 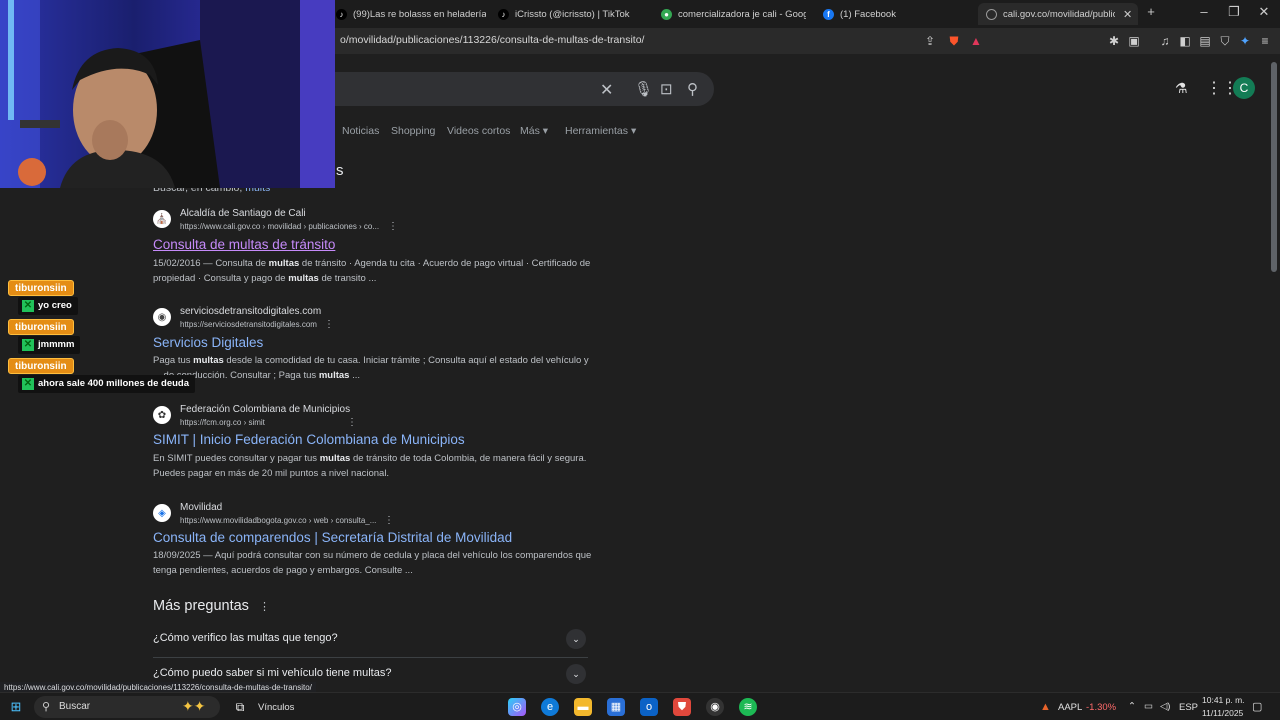 What do you see at coordinates (573, 14) in the screenshot?
I see `tab-tiktok-icrissto: ♪ iCrissto (@icrissto) | TikTok` at bounding box center [573, 14].